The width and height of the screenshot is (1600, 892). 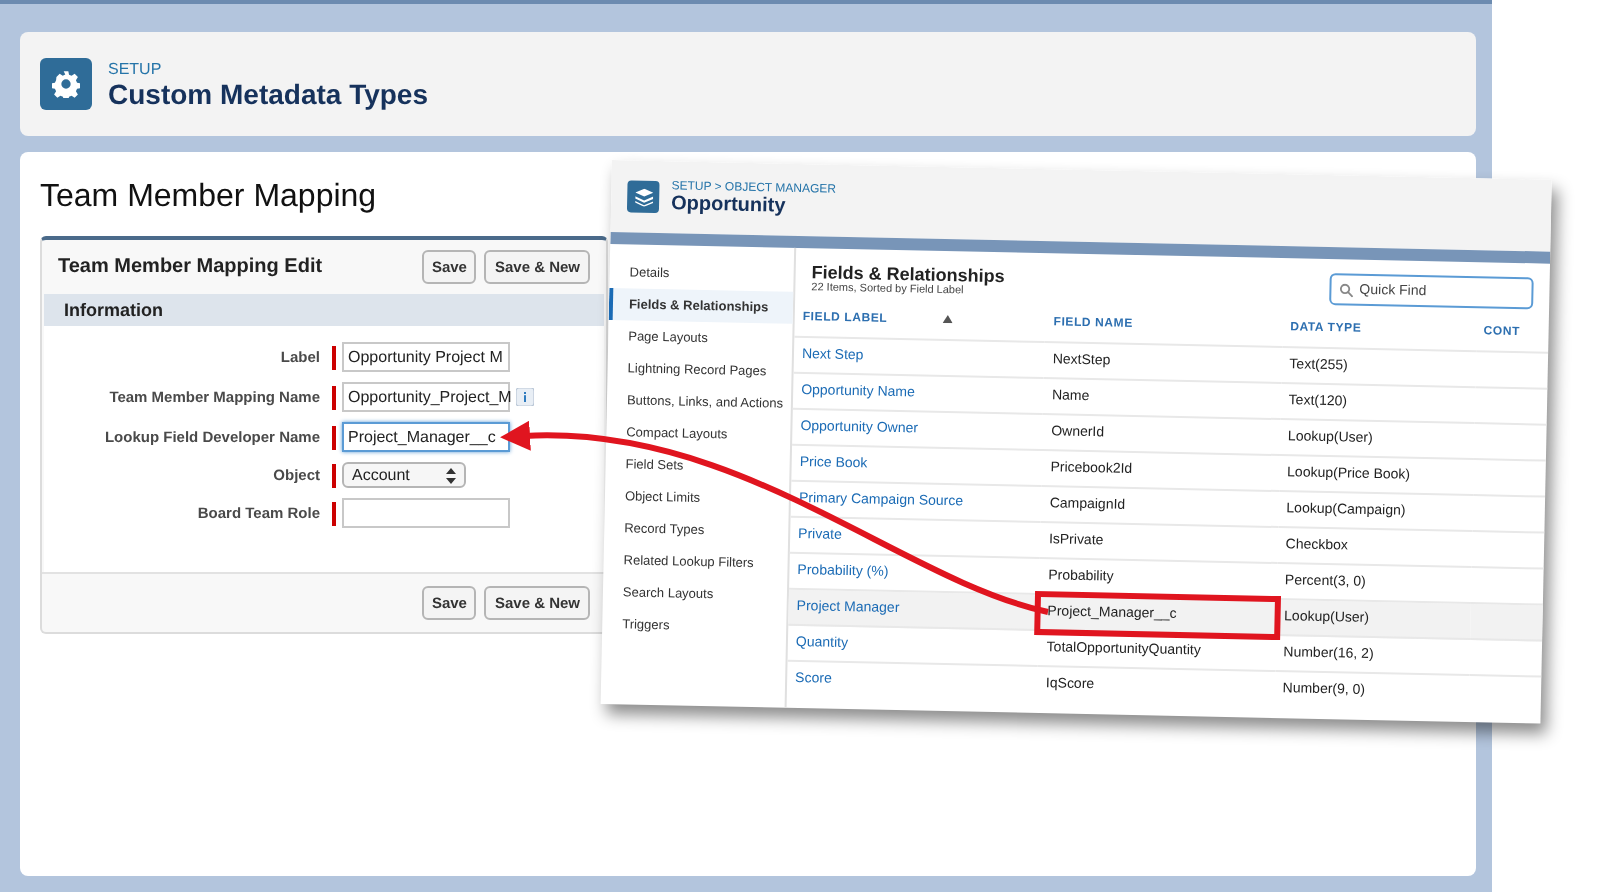 I want to click on page-heading: Team Member Mapping, so click(x=208, y=198).